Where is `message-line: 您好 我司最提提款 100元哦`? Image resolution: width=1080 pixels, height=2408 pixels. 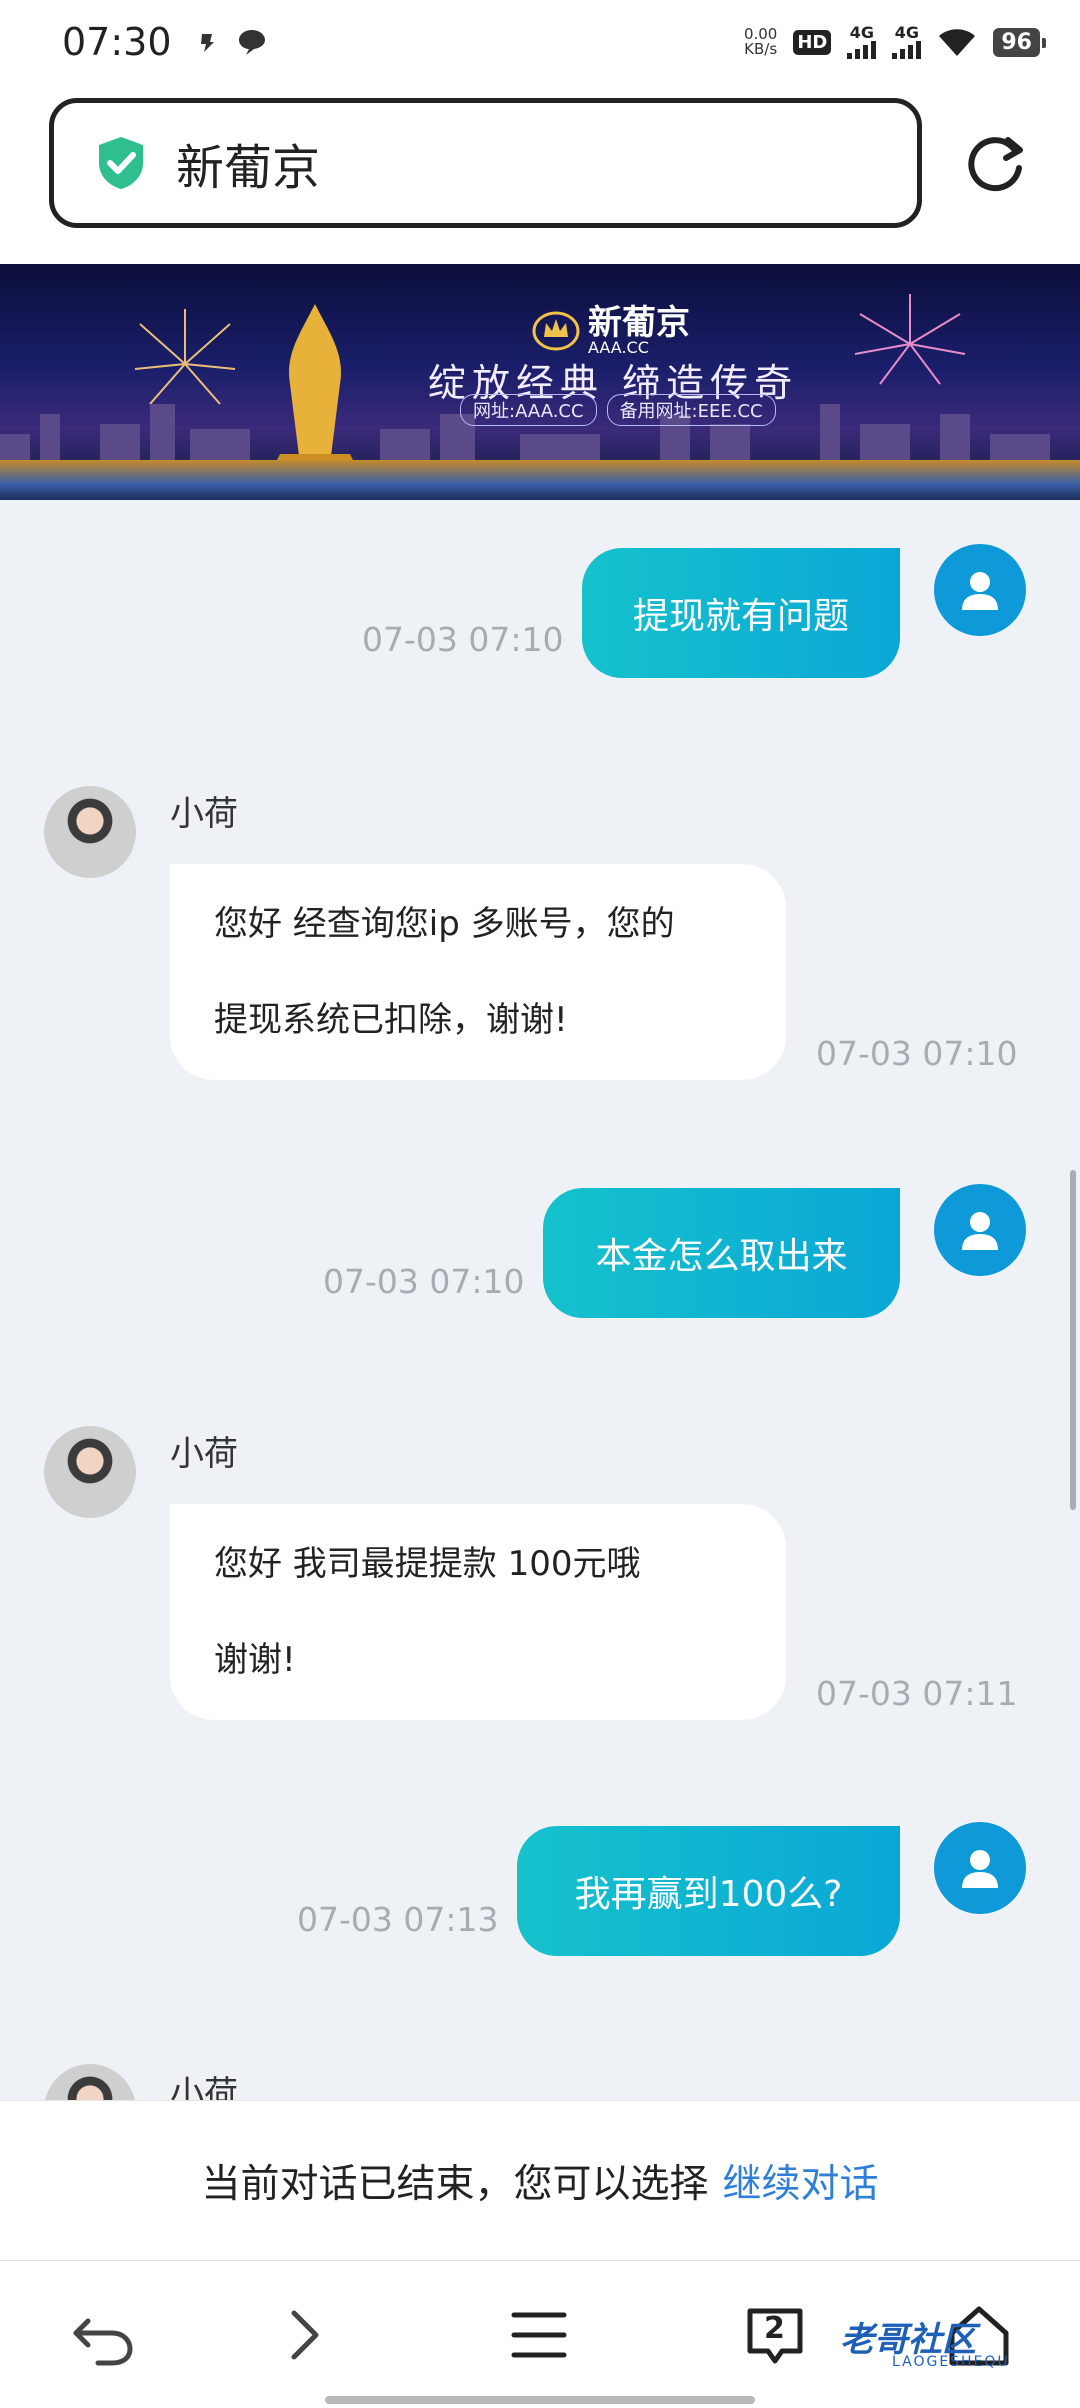
message-line: 您好 我司最提提款 100元哦 is located at coordinates (427, 1564).